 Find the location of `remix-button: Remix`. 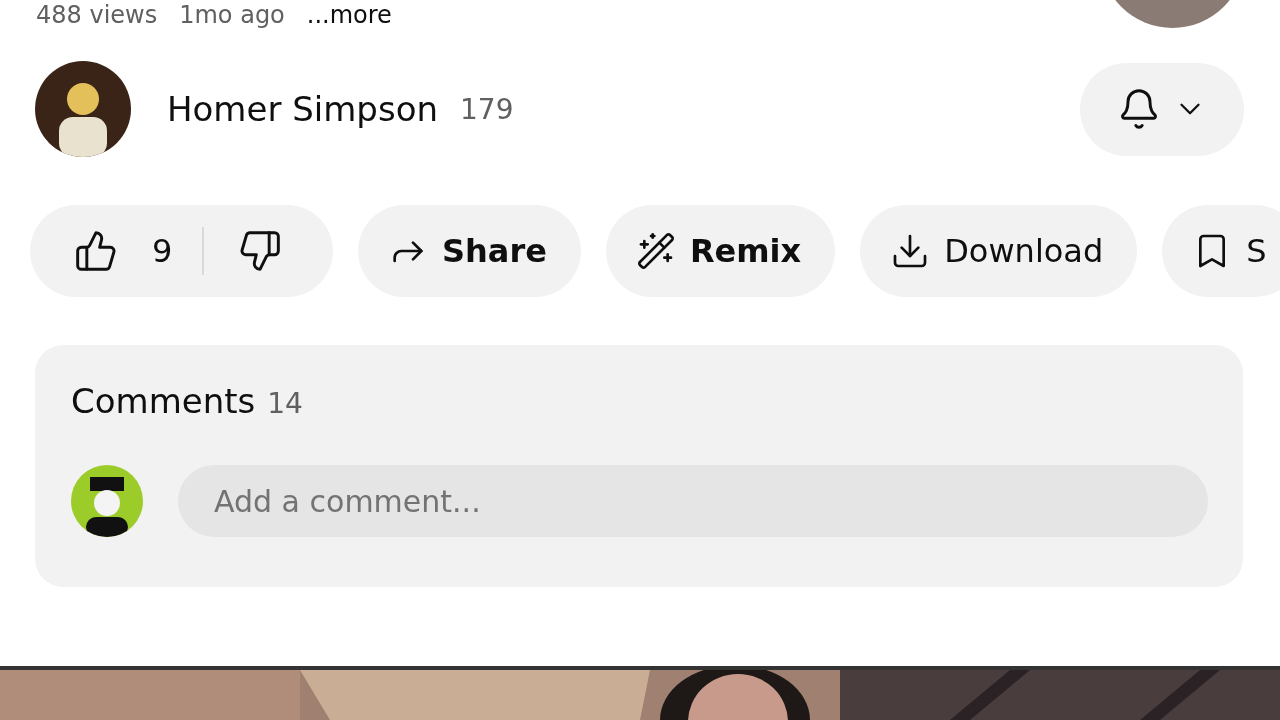

remix-button: Remix is located at coordinates (720, 251).